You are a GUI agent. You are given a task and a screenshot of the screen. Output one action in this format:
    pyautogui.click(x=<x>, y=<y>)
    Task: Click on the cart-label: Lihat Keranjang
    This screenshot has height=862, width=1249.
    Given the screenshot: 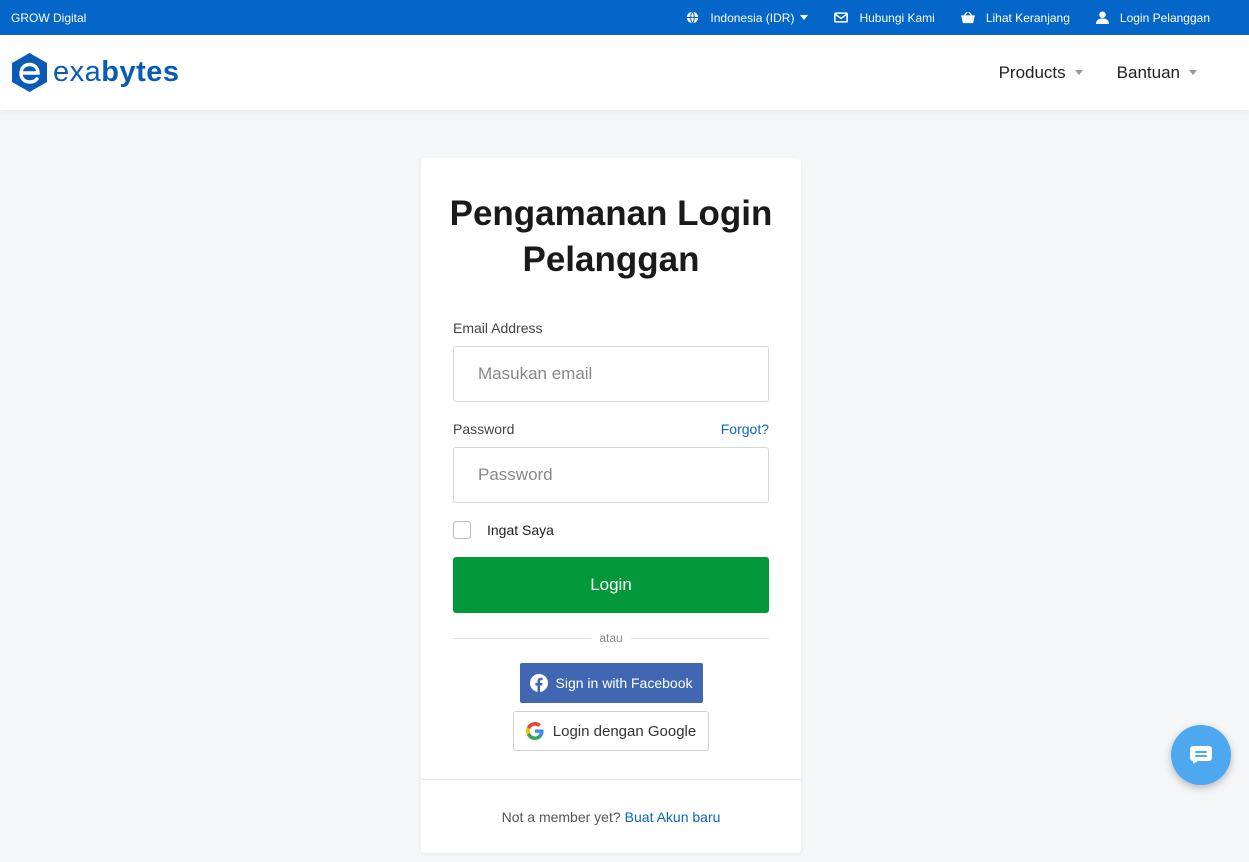 What is the action you would take?
    pyautogui.click(x=1027, y=17)
    